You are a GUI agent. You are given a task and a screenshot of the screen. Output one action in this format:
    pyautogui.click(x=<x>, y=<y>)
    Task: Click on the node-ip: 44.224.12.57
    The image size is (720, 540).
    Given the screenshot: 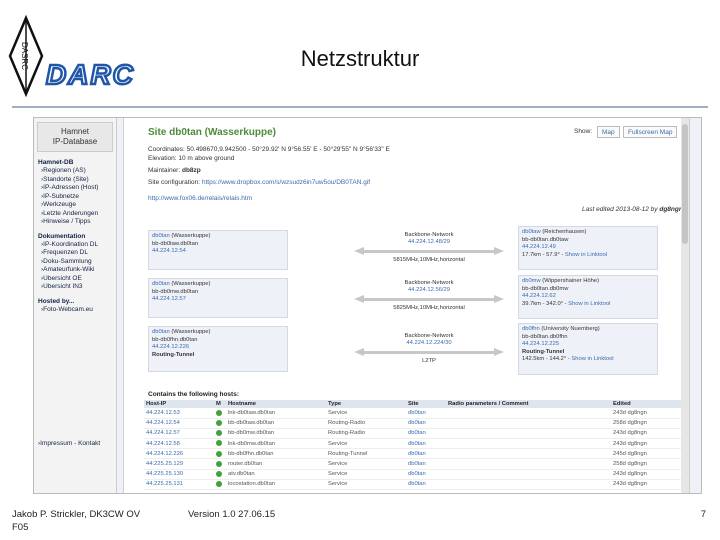 What is the action you would take?
    pyautogui.click(x=218, y=300)
    